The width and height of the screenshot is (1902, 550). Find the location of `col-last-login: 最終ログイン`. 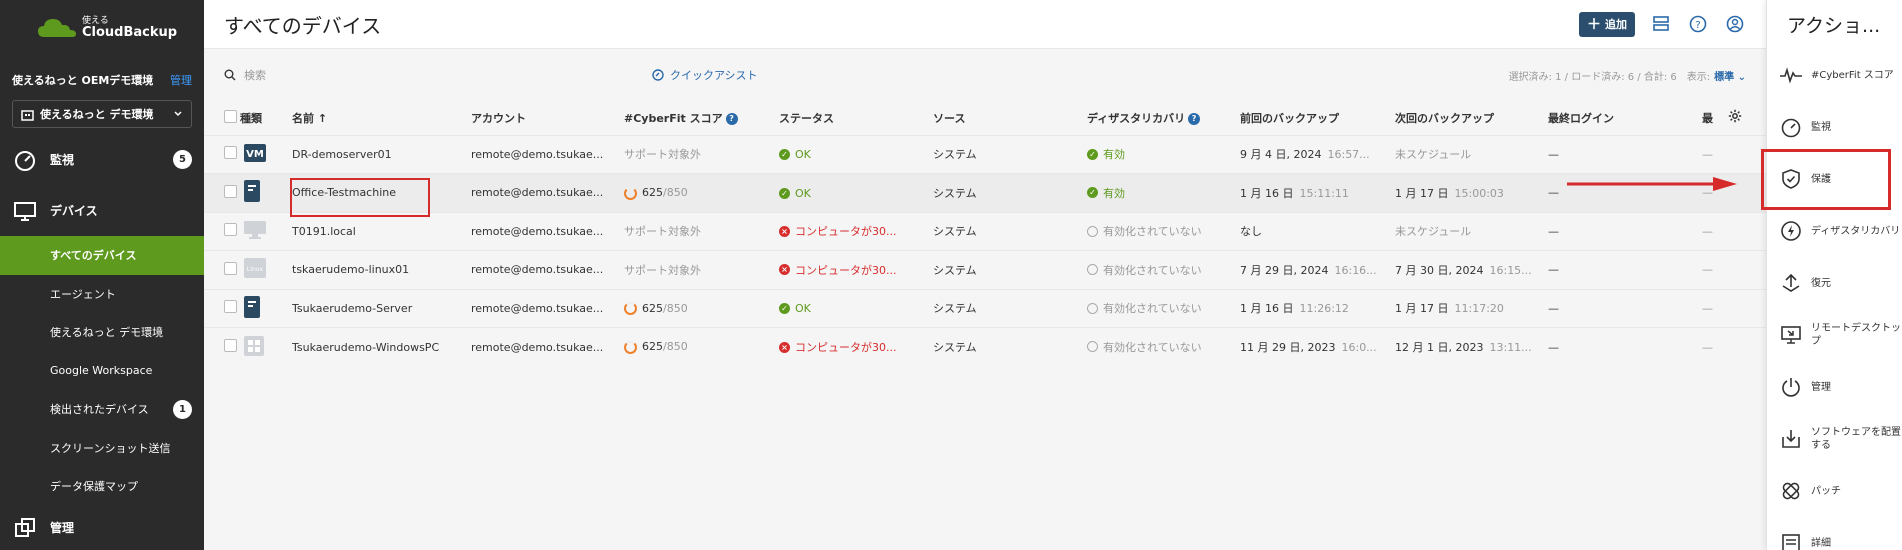

col-last-login: 最終ログイン is located at coordinates (1625, 118).